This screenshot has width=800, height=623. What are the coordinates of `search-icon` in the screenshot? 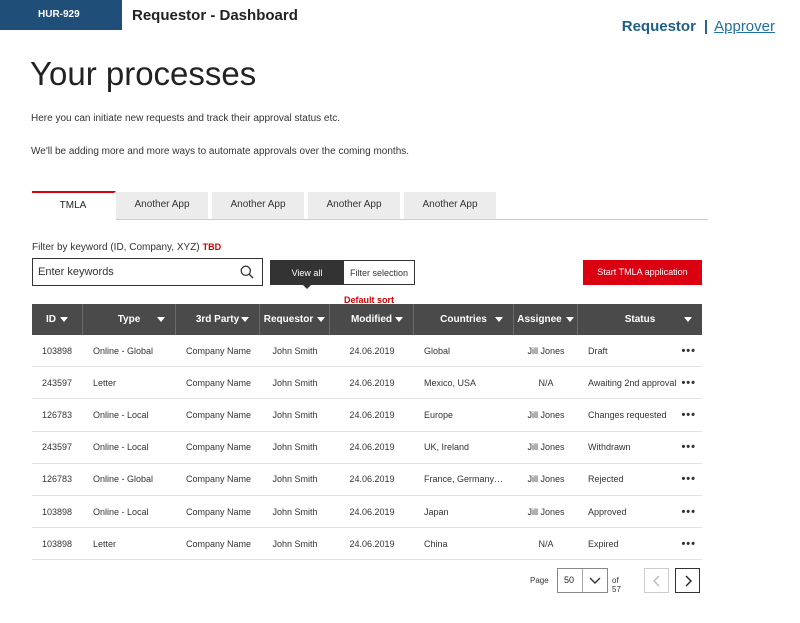 It's located at (247, 272).